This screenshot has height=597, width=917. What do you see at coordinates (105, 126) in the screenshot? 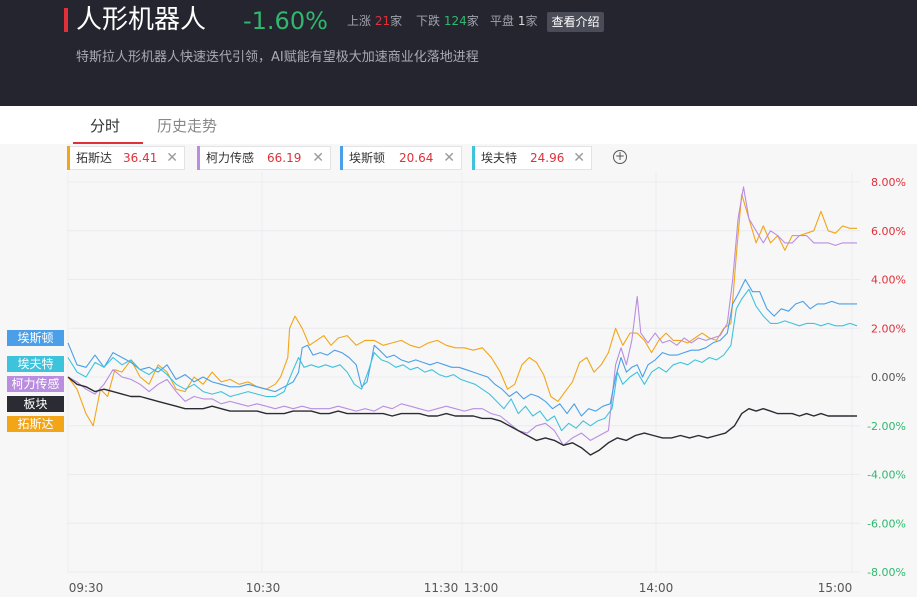
I see `tab-intraday: 分时` at bounding box center [105, 126].